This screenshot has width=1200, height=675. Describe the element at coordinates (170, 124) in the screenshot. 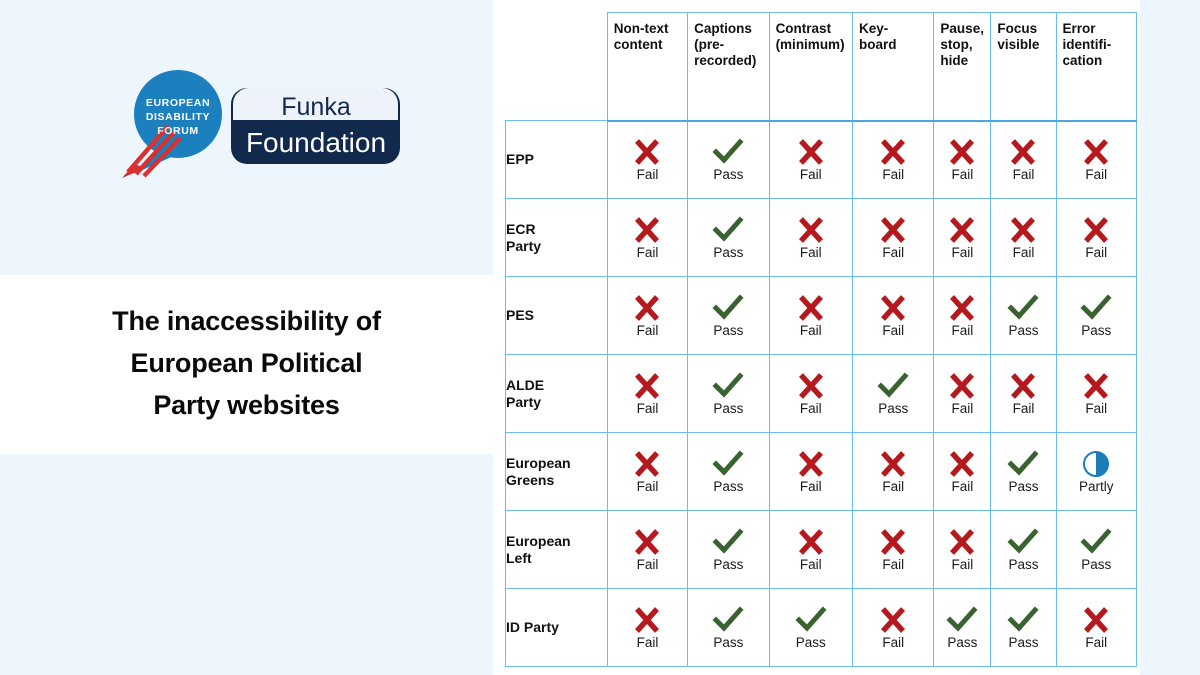

I see `european-disability-forum-logo: EUROPEAN DISABILITY FORUM` at that location.